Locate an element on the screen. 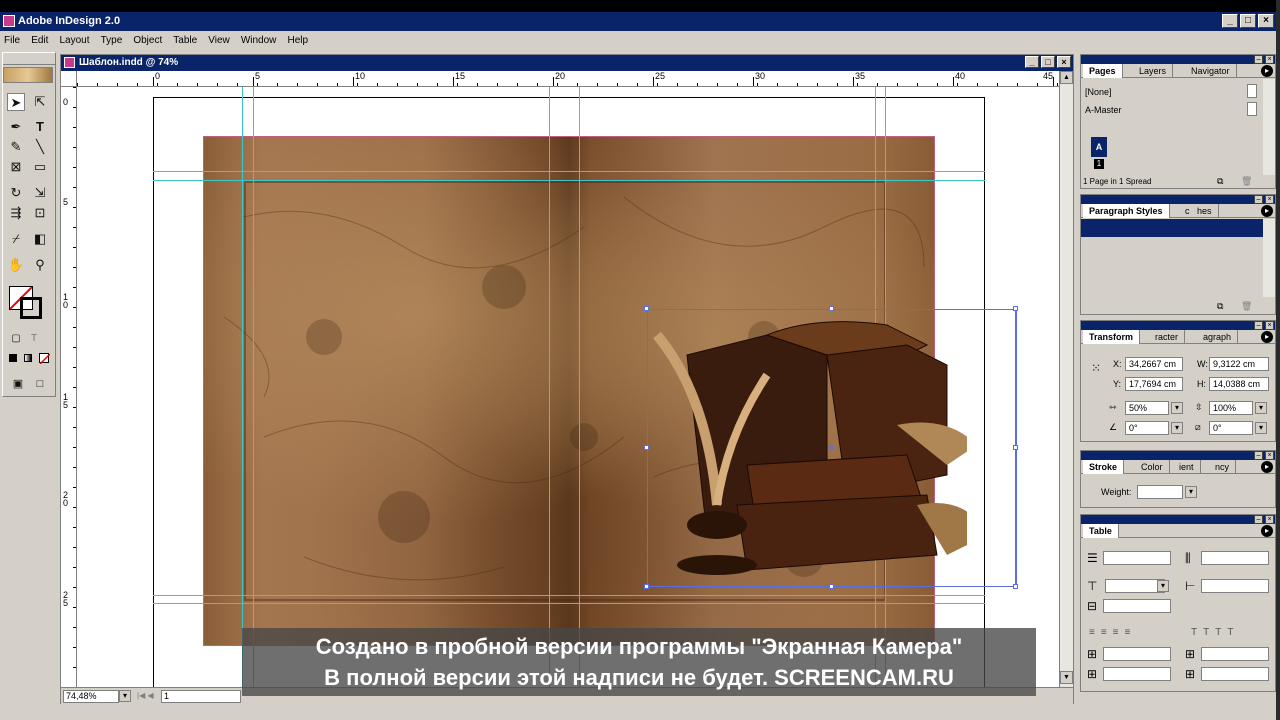 Image resolution: width=1280 pixels, height=720 pixels. scale-y-field: 100% is located at coordinates (1231, 408).